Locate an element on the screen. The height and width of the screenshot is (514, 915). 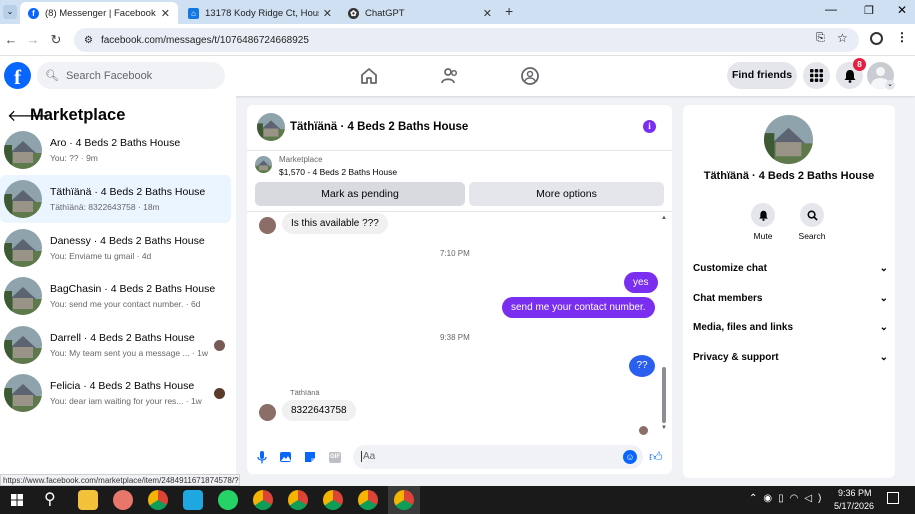
maximize-window-button: ❐ is located at coordinates (869, 10).